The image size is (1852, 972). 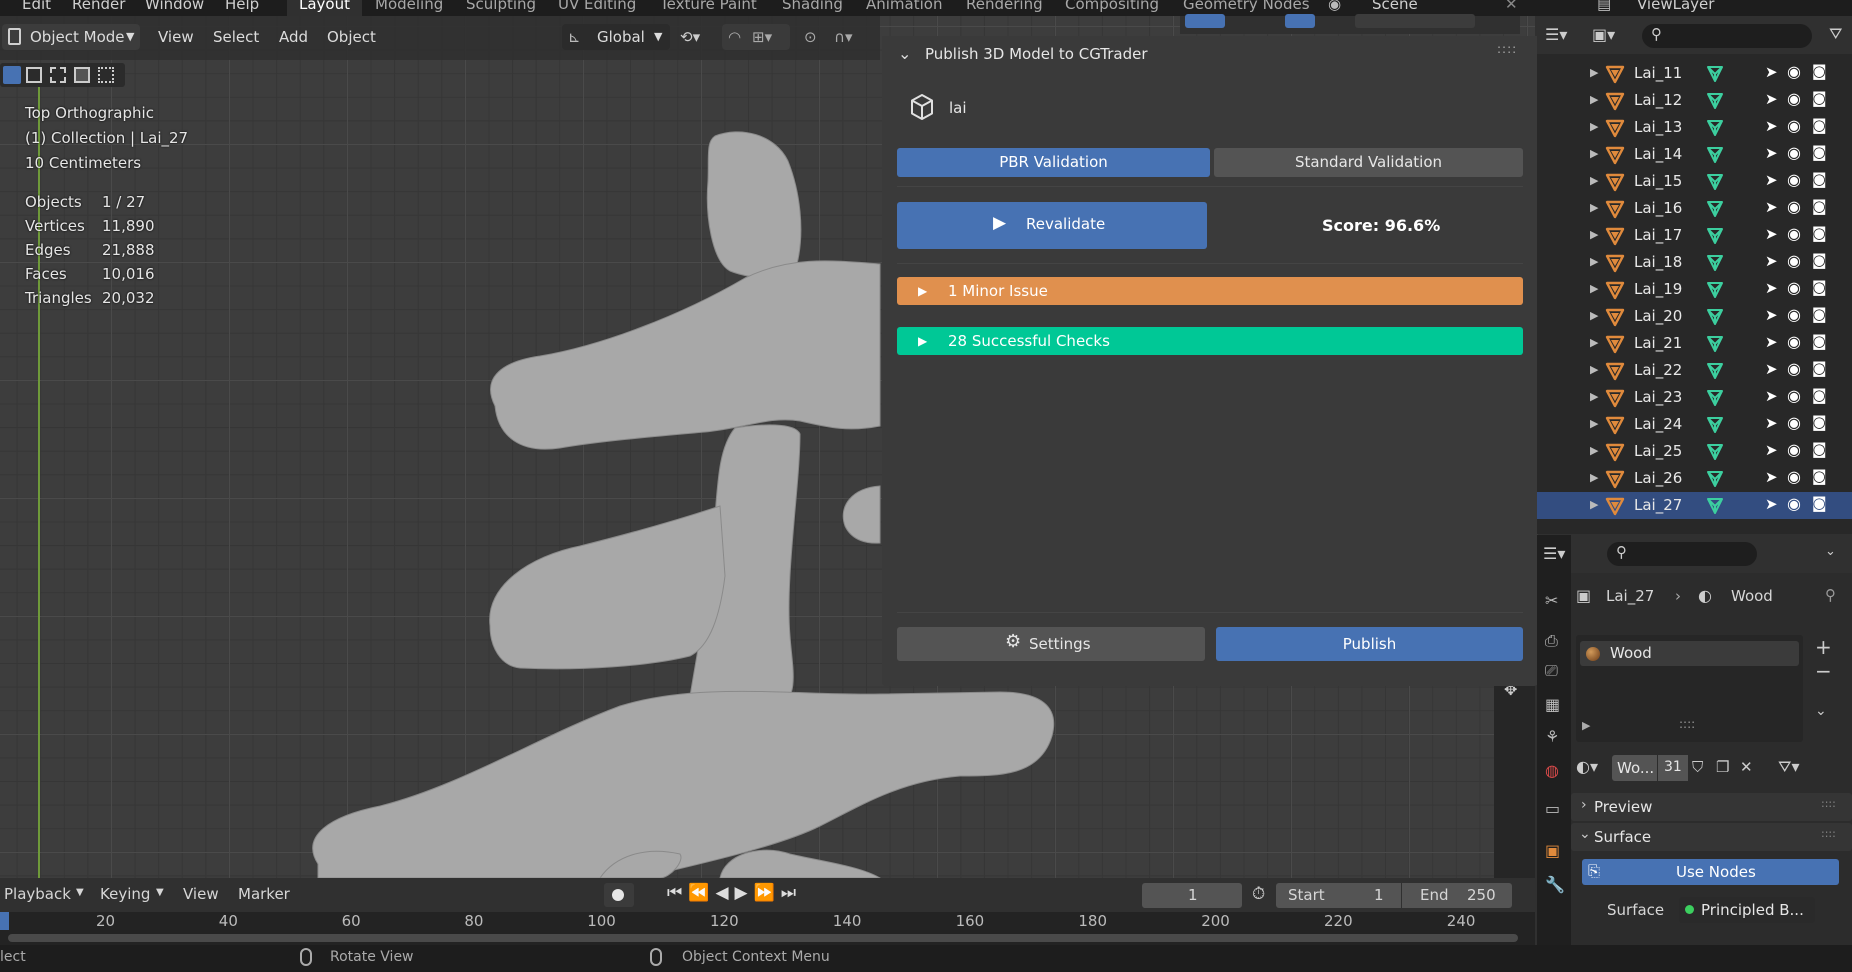 What do you see at coordinates (1552, 736) in the screenshot?
I see `scene-tab-icon: ⚘` at bounding box center [1552, 736].